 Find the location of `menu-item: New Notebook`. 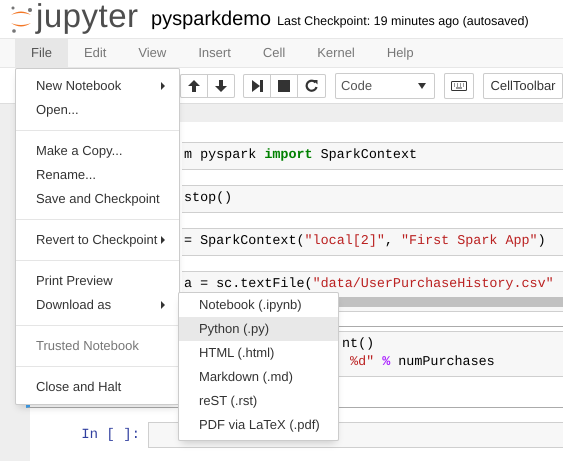

menu-item: New Notebook is located at coordinates (97, 86).